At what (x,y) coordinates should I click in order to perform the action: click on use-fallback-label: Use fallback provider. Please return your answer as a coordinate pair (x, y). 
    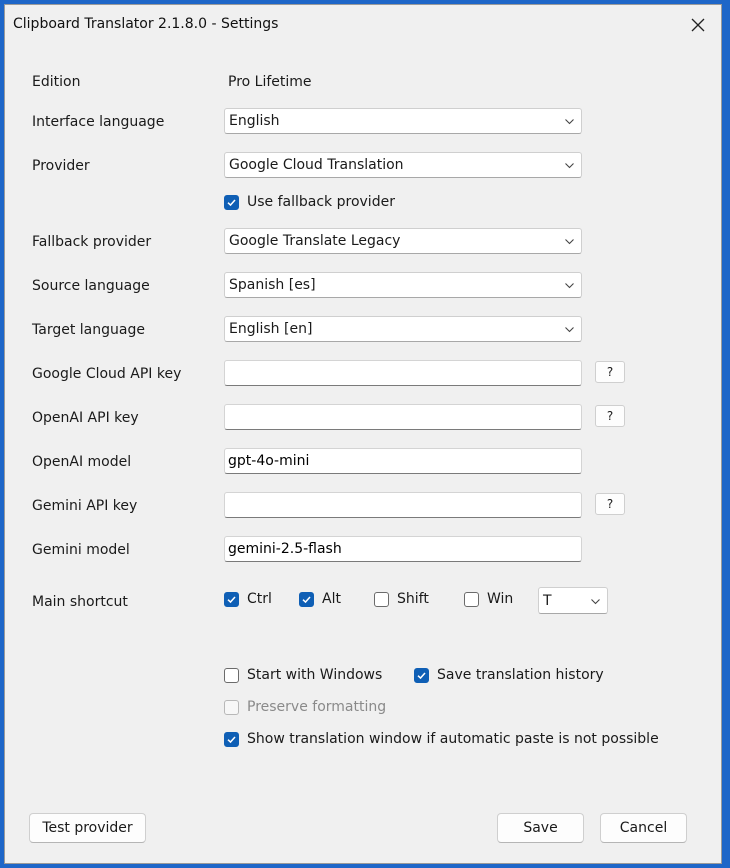
    Looking at the image, I should click on (321, 202).